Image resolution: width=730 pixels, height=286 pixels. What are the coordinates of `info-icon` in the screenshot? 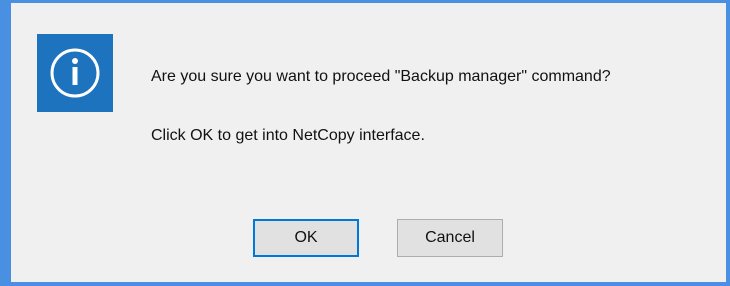 It's located at (75, 73).